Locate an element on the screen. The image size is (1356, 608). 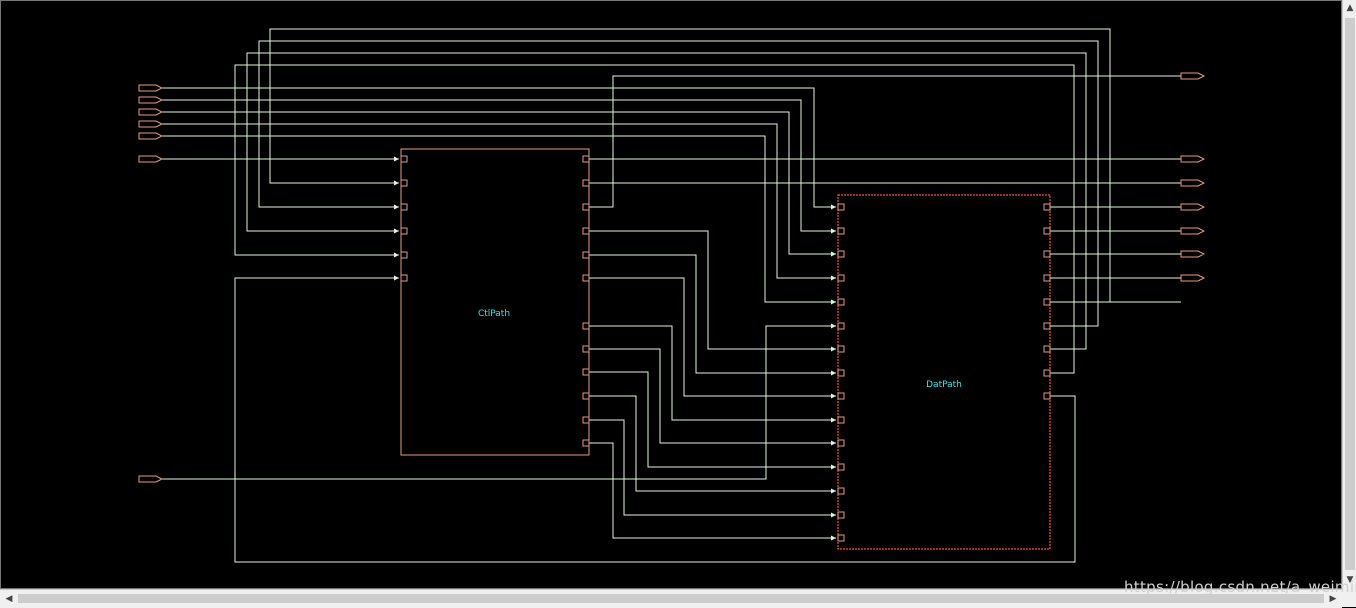
scroll-left-button: ◀ is located at coordinates (9, 599).